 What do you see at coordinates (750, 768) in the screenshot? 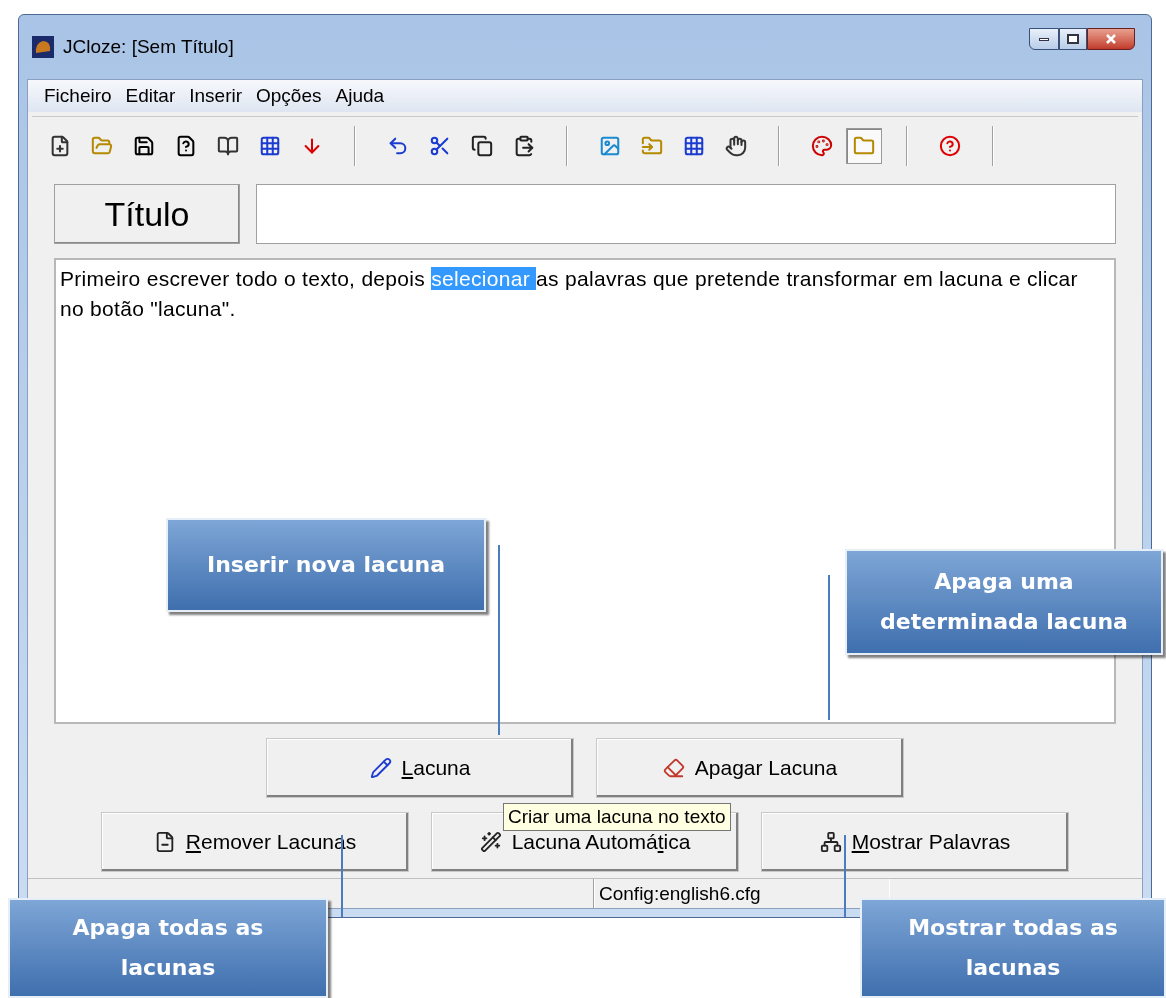
I see `action-button: Apagar Lacuna` at bounding box center [750, 768].